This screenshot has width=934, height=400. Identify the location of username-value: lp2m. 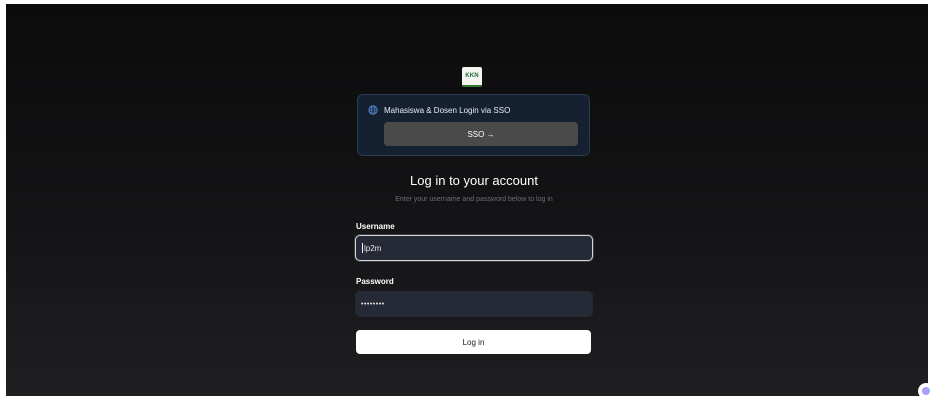
(373, 248).